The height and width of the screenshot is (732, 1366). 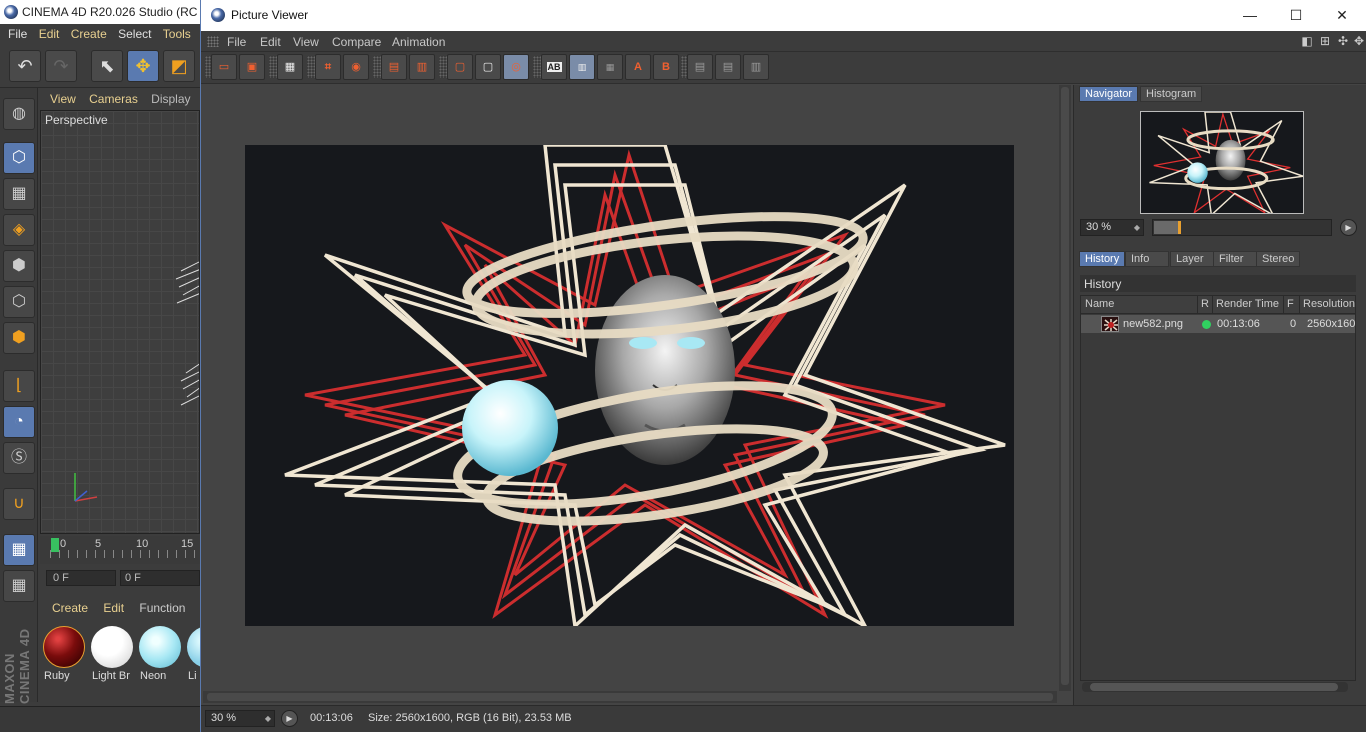 I want to click on ab-overlay-icon: ▤, so click(x=700, y=67).